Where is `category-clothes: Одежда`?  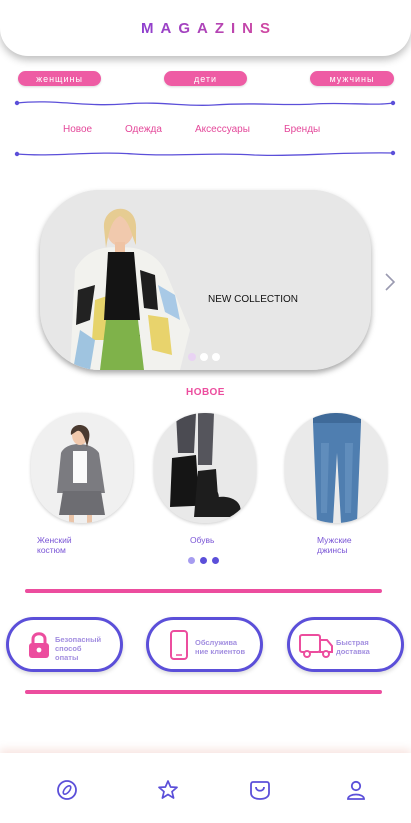 category-clothes: Одежда is located at coordinates (143, 129).